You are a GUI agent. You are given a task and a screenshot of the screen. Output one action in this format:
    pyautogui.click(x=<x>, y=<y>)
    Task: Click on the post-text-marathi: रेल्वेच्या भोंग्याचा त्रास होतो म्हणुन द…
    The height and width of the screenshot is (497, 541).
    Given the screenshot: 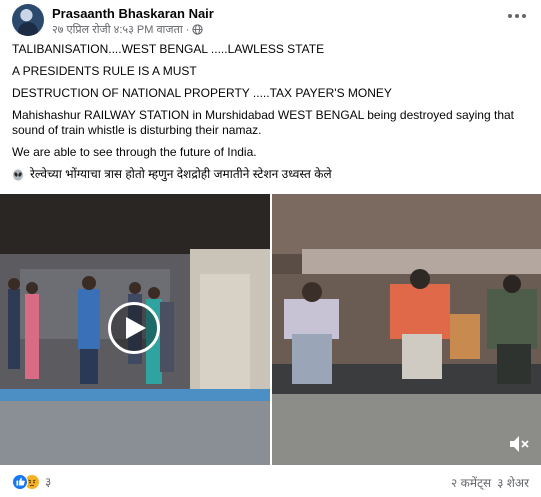 What is the action you would take?
    pyautogui.click(x=272, y=174)
    